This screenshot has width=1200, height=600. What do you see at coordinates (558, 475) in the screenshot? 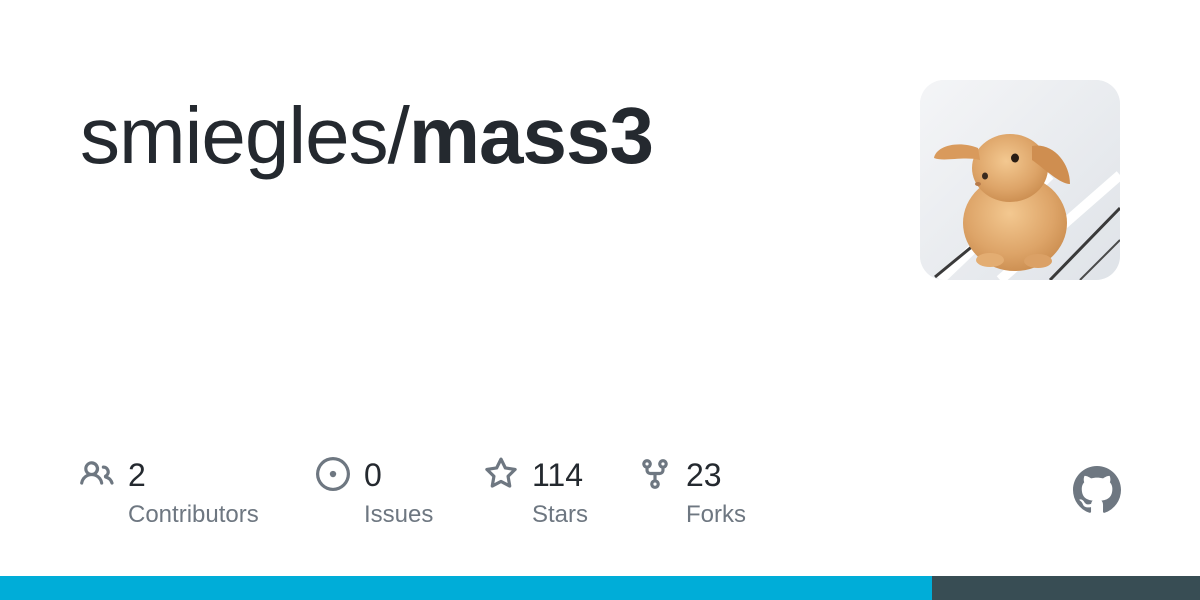
I see `stars-count: 114` at bounding box center [558, 475].